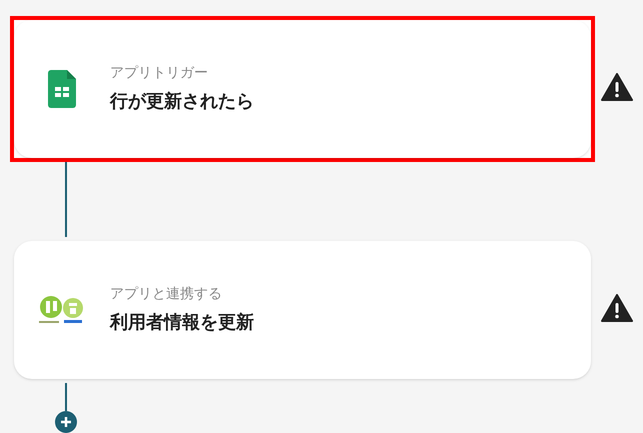 The image size is (643, 433). Describe the element at coordinates (182, 102) in the screenshot. I see `step-title: 行が更新されたら` at that location.